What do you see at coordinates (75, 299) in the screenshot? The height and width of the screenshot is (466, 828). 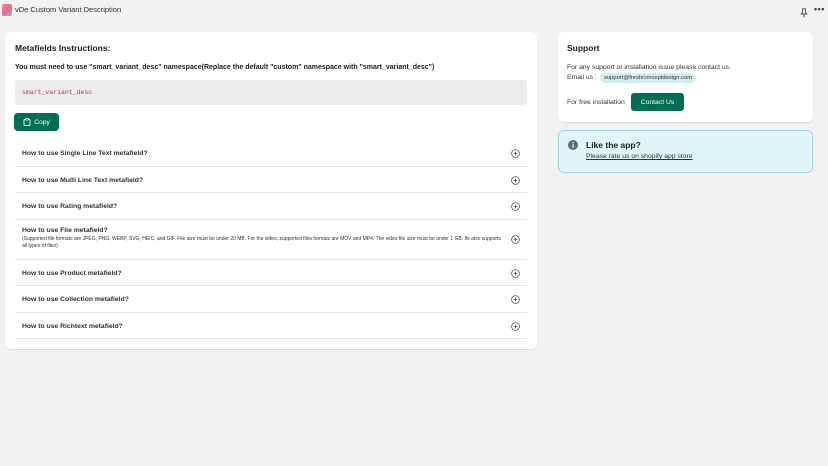 I see `faq-question: How to use Collection metafield?` at bounding box center [75, 299].